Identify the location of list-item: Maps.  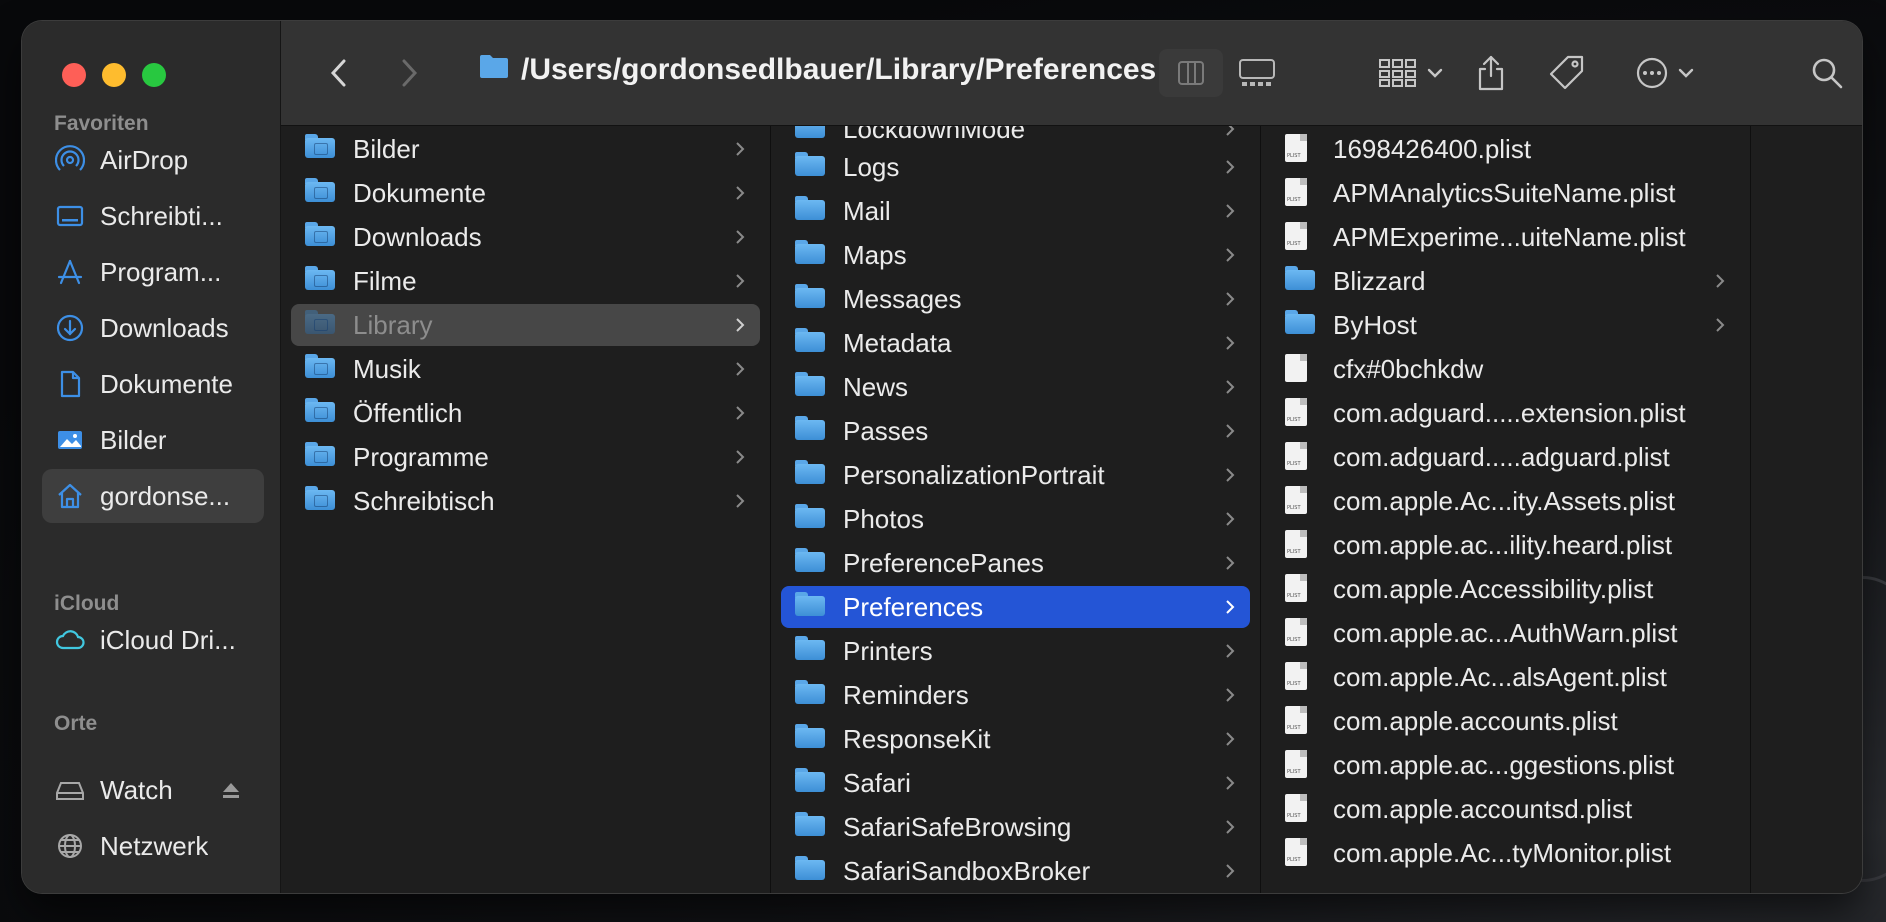
(1015, 255).